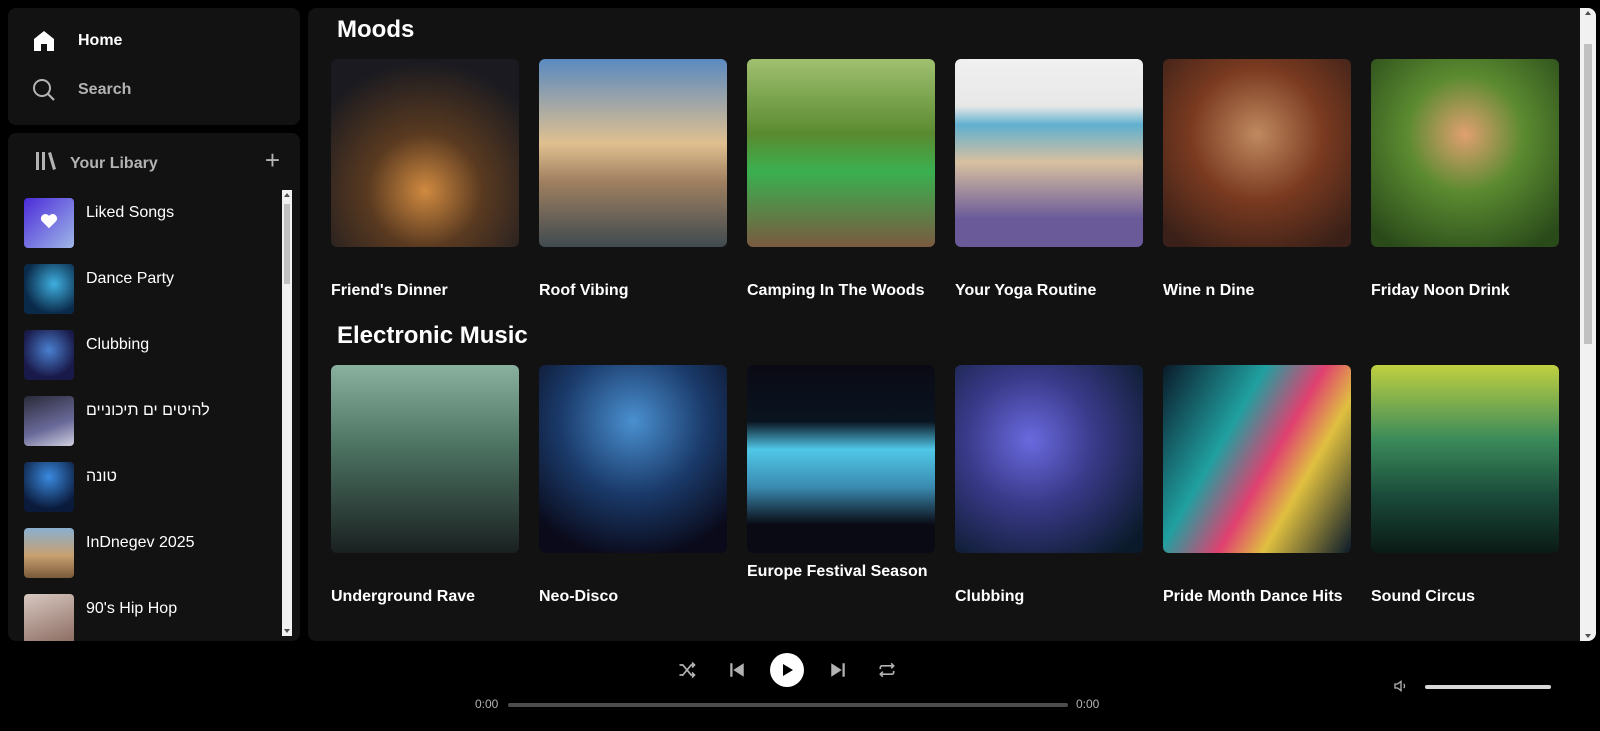 This screenshot has height=731, width=1600. I want to click on library-item: Clubbing, so click(154, 360).